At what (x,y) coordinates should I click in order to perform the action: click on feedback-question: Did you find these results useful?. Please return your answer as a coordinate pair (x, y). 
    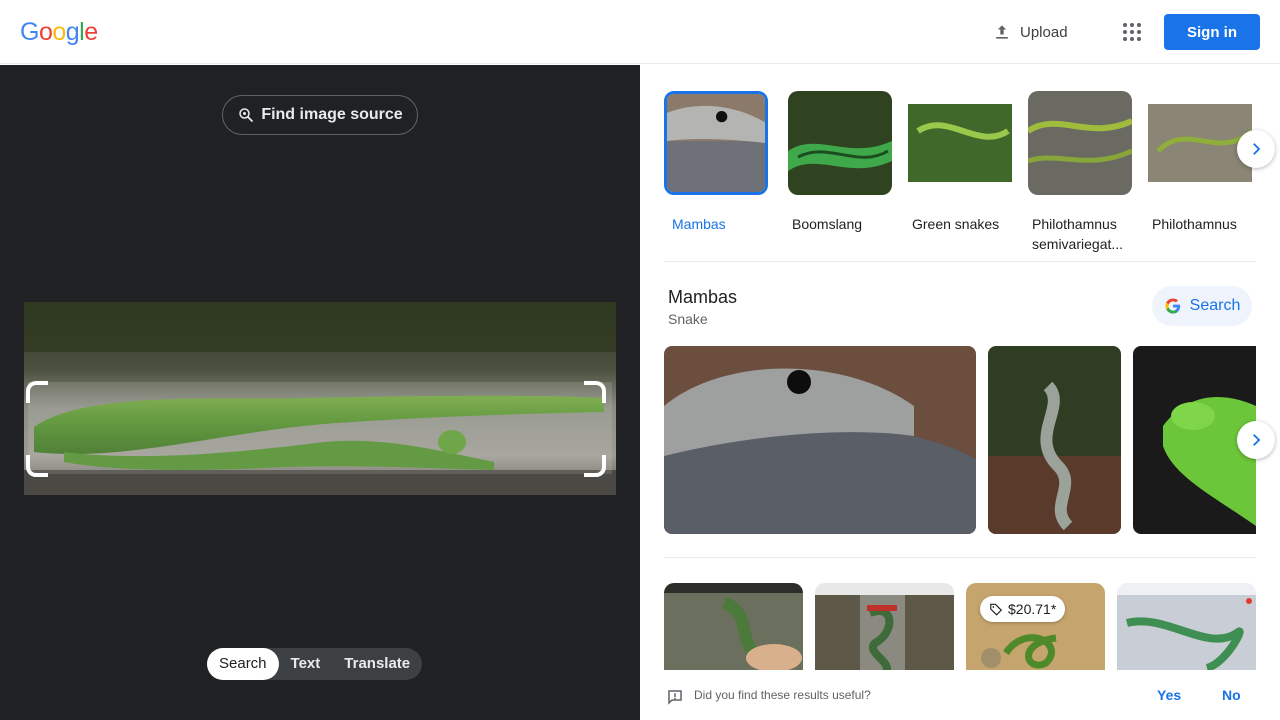
    Looking at the image, I should click on (782, 695).